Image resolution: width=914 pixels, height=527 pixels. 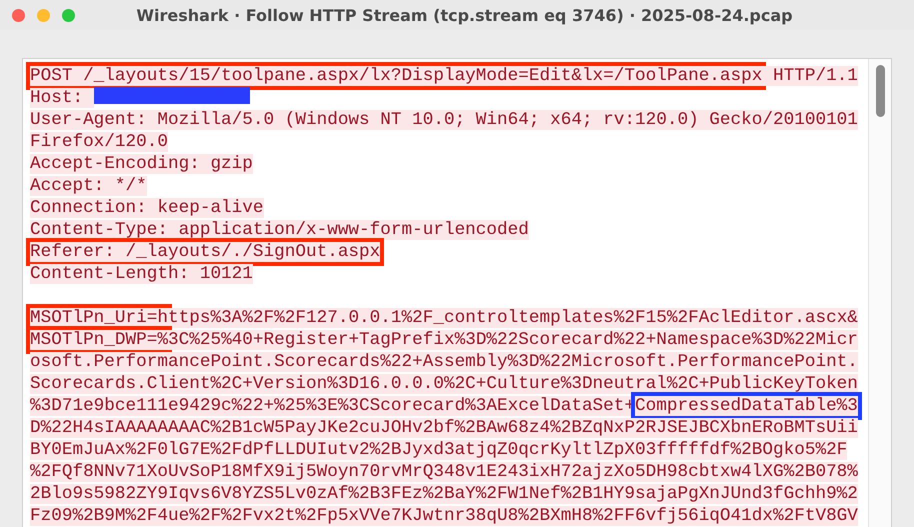 What do you see at coordinates (99, 142) in the screenshot?
I see `stream-text: Firefox/120.0` at bounding box center [99, 142].